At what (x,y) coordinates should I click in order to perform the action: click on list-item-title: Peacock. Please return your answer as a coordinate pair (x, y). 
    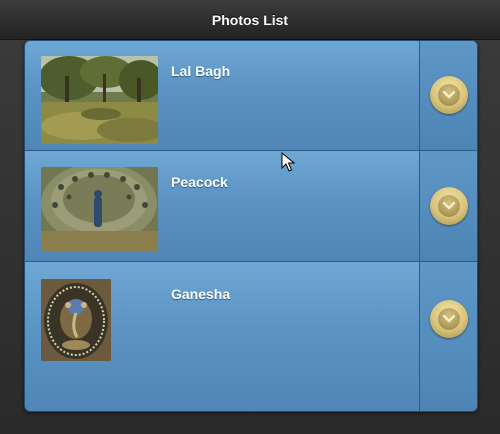
    Looking at the image, I should click on (199, 182).